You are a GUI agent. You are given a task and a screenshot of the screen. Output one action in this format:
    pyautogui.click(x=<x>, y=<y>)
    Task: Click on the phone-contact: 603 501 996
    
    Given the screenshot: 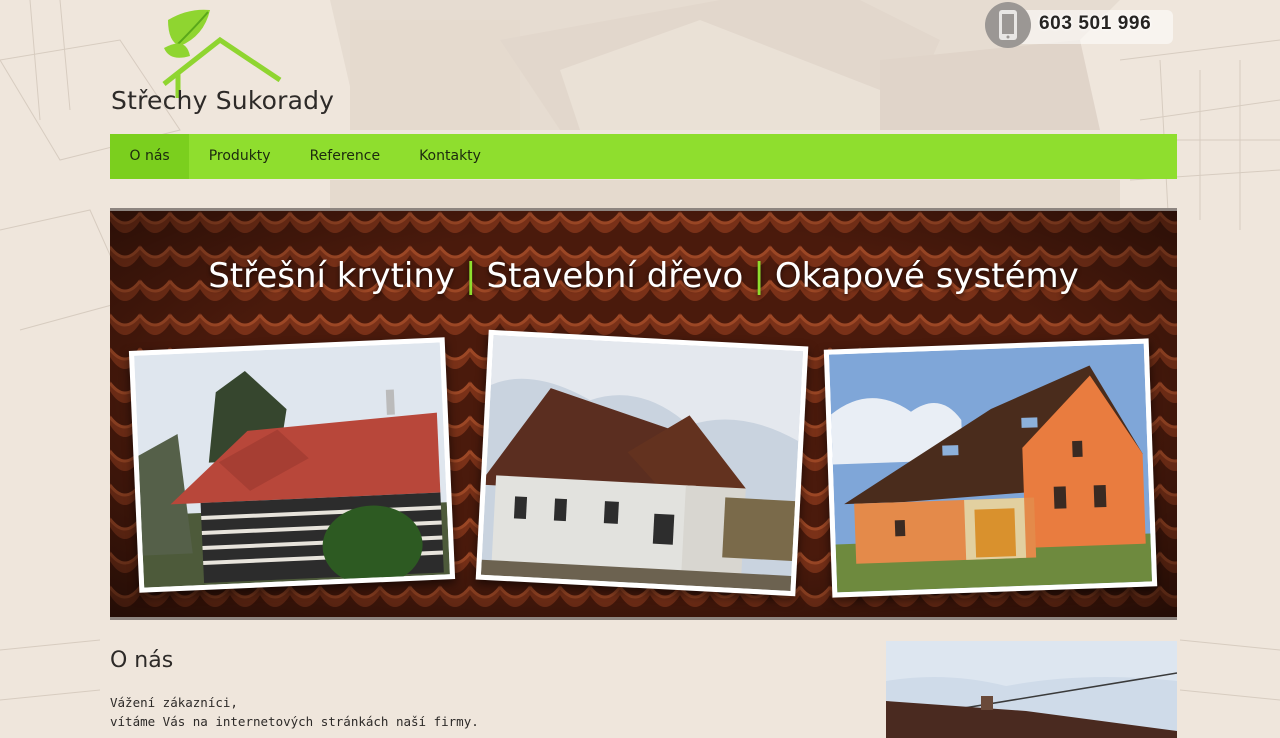 What is the action you would take?
    pyautogui.click(x=1080, y=25)
    